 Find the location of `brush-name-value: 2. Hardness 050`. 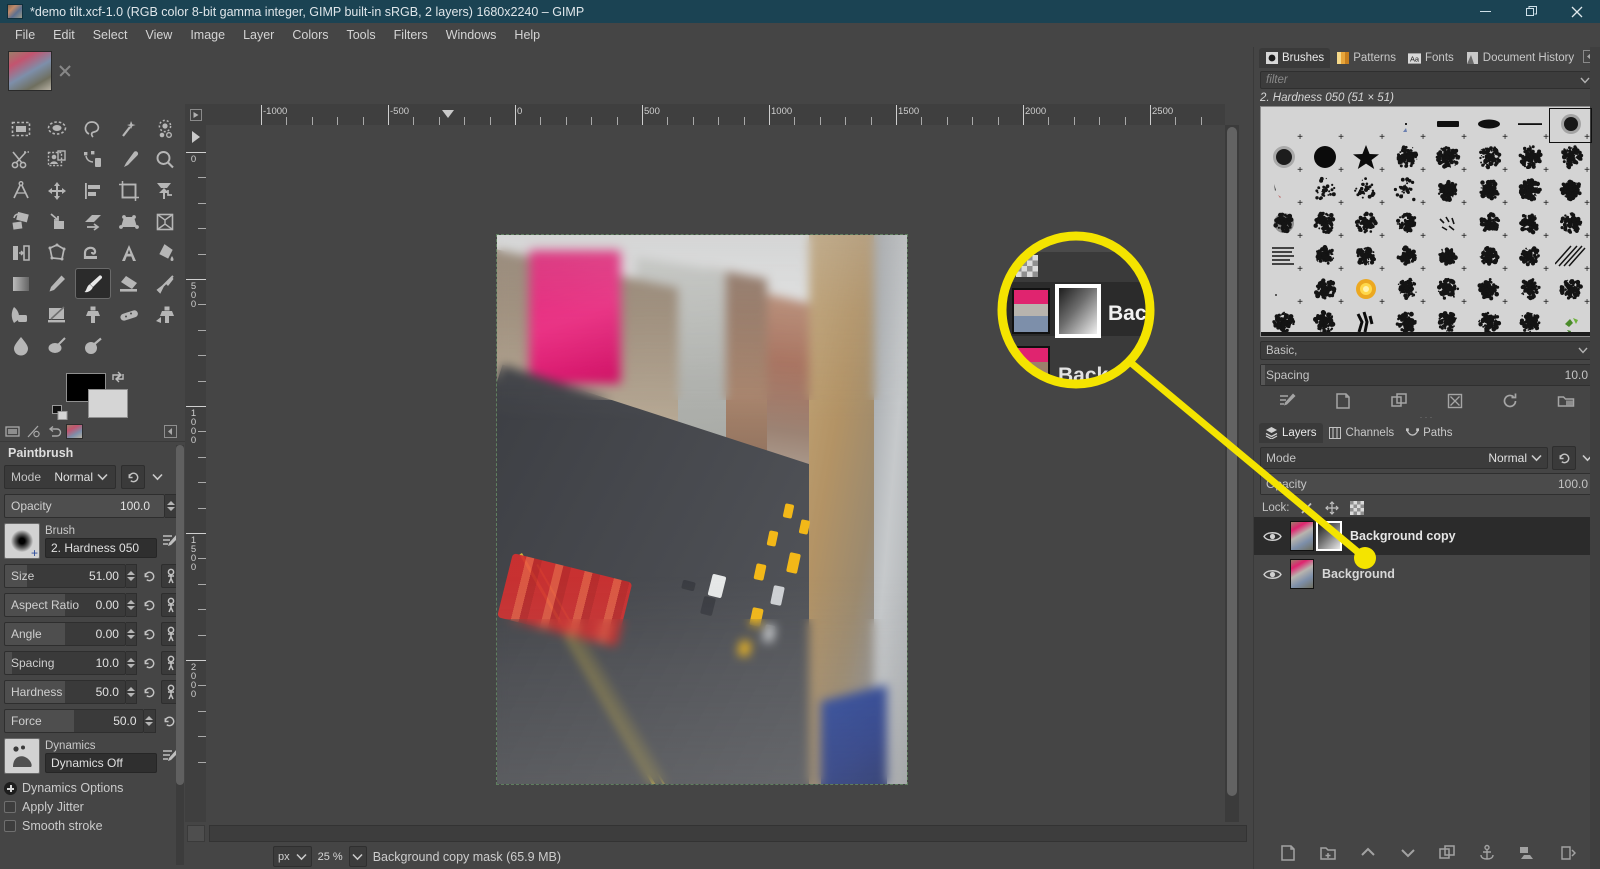

brush-name-value: 2. Hardness 050 is located at coordinates (101, 547).